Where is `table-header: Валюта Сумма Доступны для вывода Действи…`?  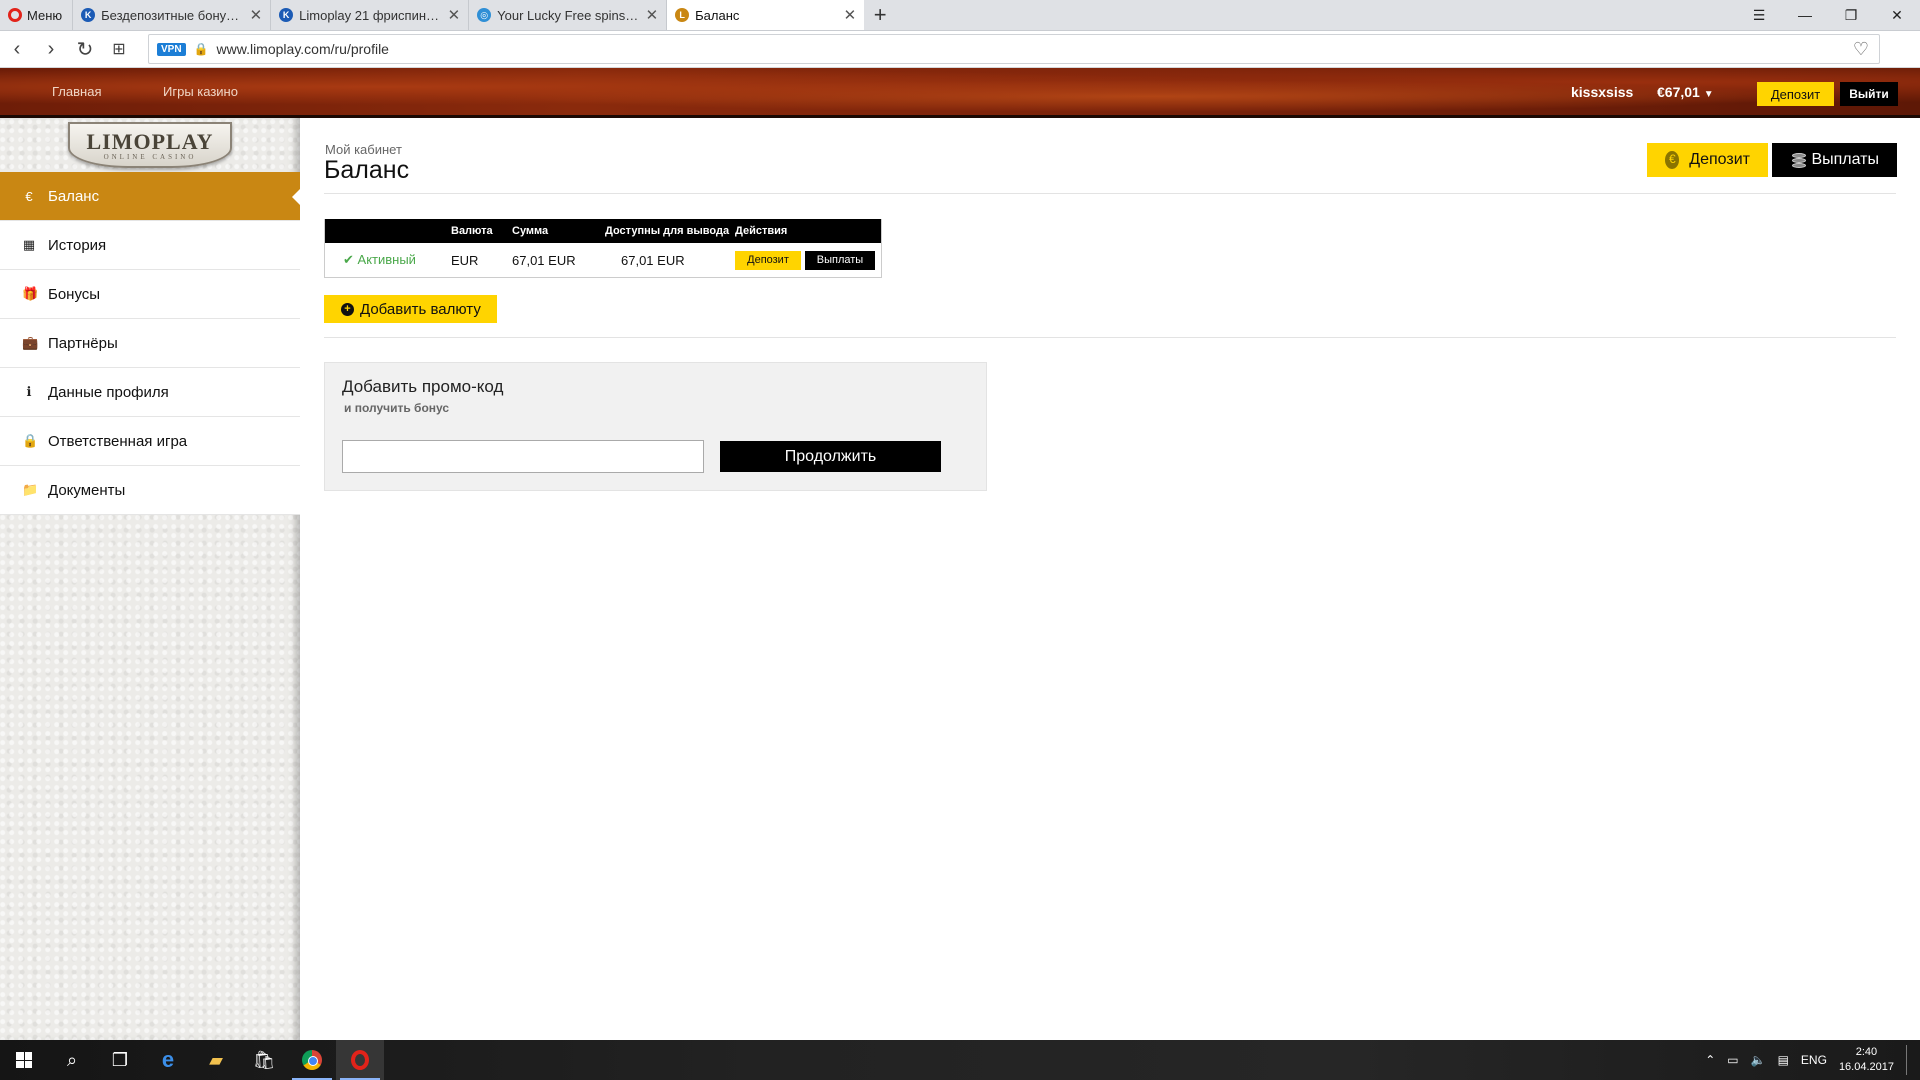 table-header: Валюта Сумма Доступны для вывода Действи… is located at coordinates (603, 231).